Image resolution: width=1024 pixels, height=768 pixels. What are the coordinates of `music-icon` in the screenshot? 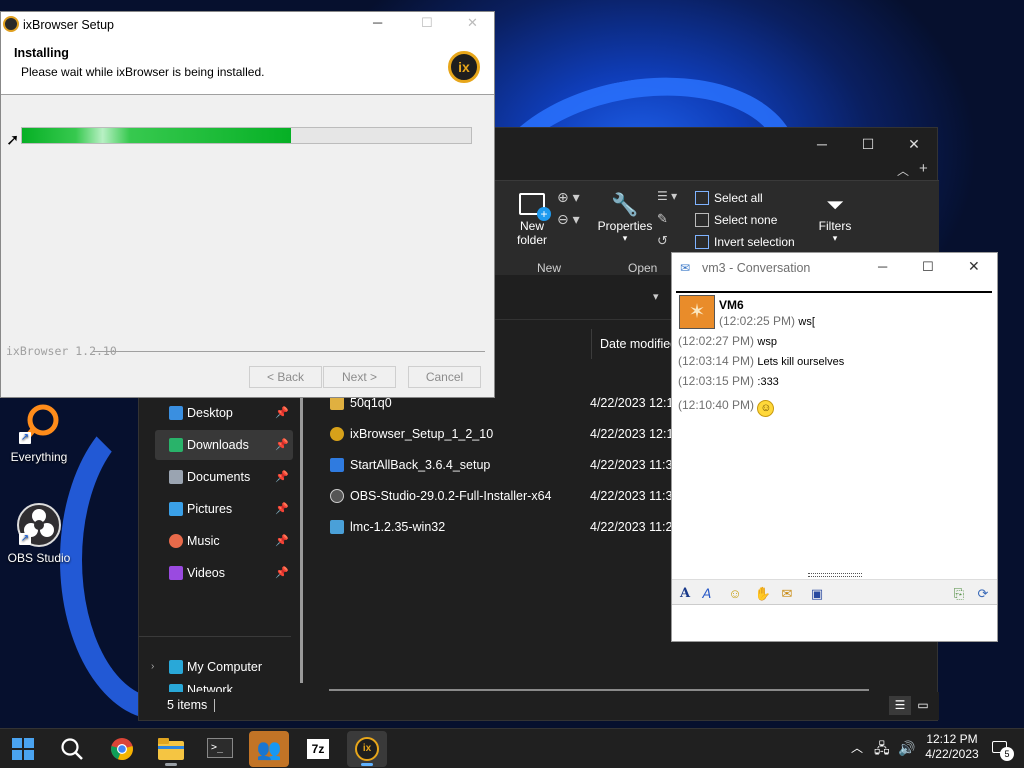 It's located at (176, 541).